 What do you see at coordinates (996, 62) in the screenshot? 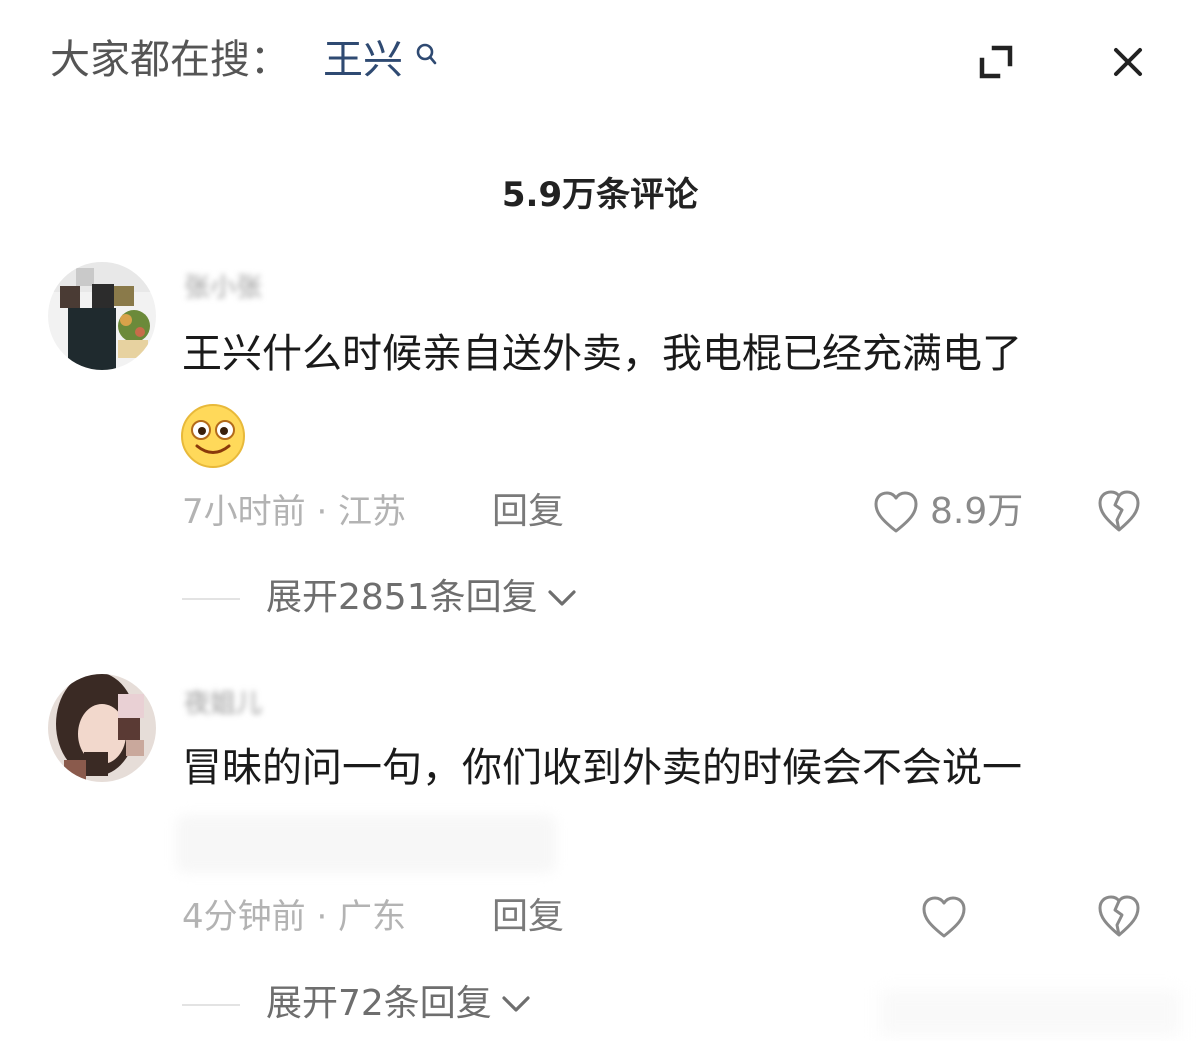
I see `expand-icon` at bounding box center [996, 62].